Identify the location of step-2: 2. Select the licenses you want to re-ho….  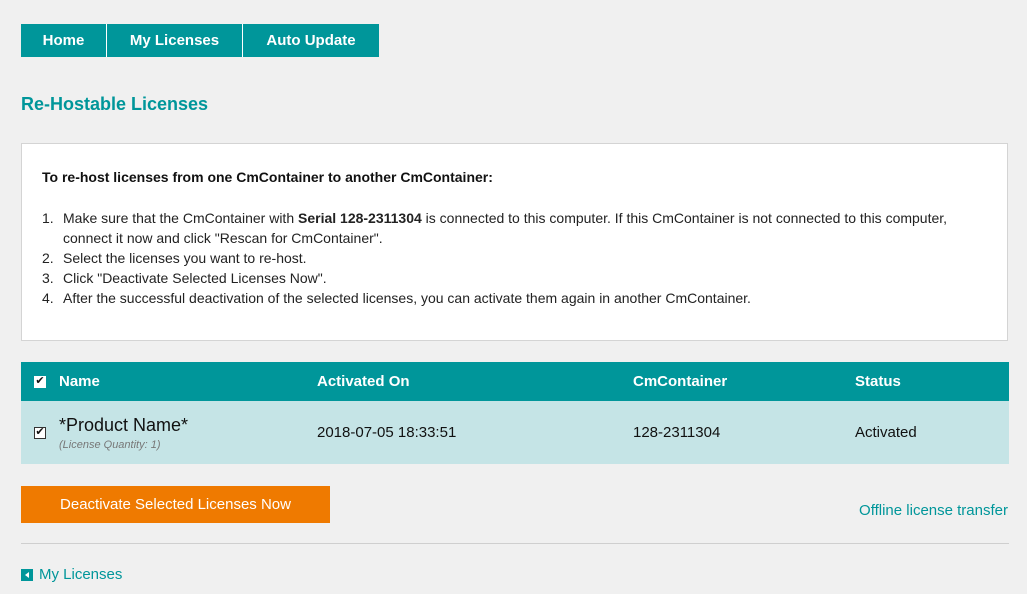
(517, 258).